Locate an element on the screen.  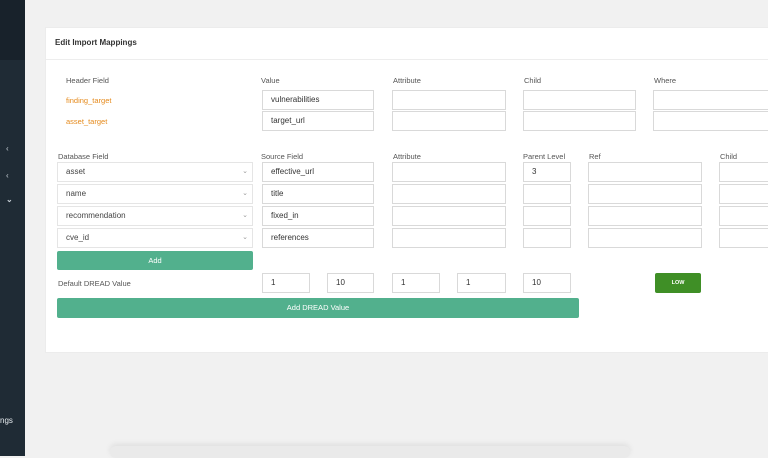
header-field-label: finding_target is located at coordinates (89, 100).